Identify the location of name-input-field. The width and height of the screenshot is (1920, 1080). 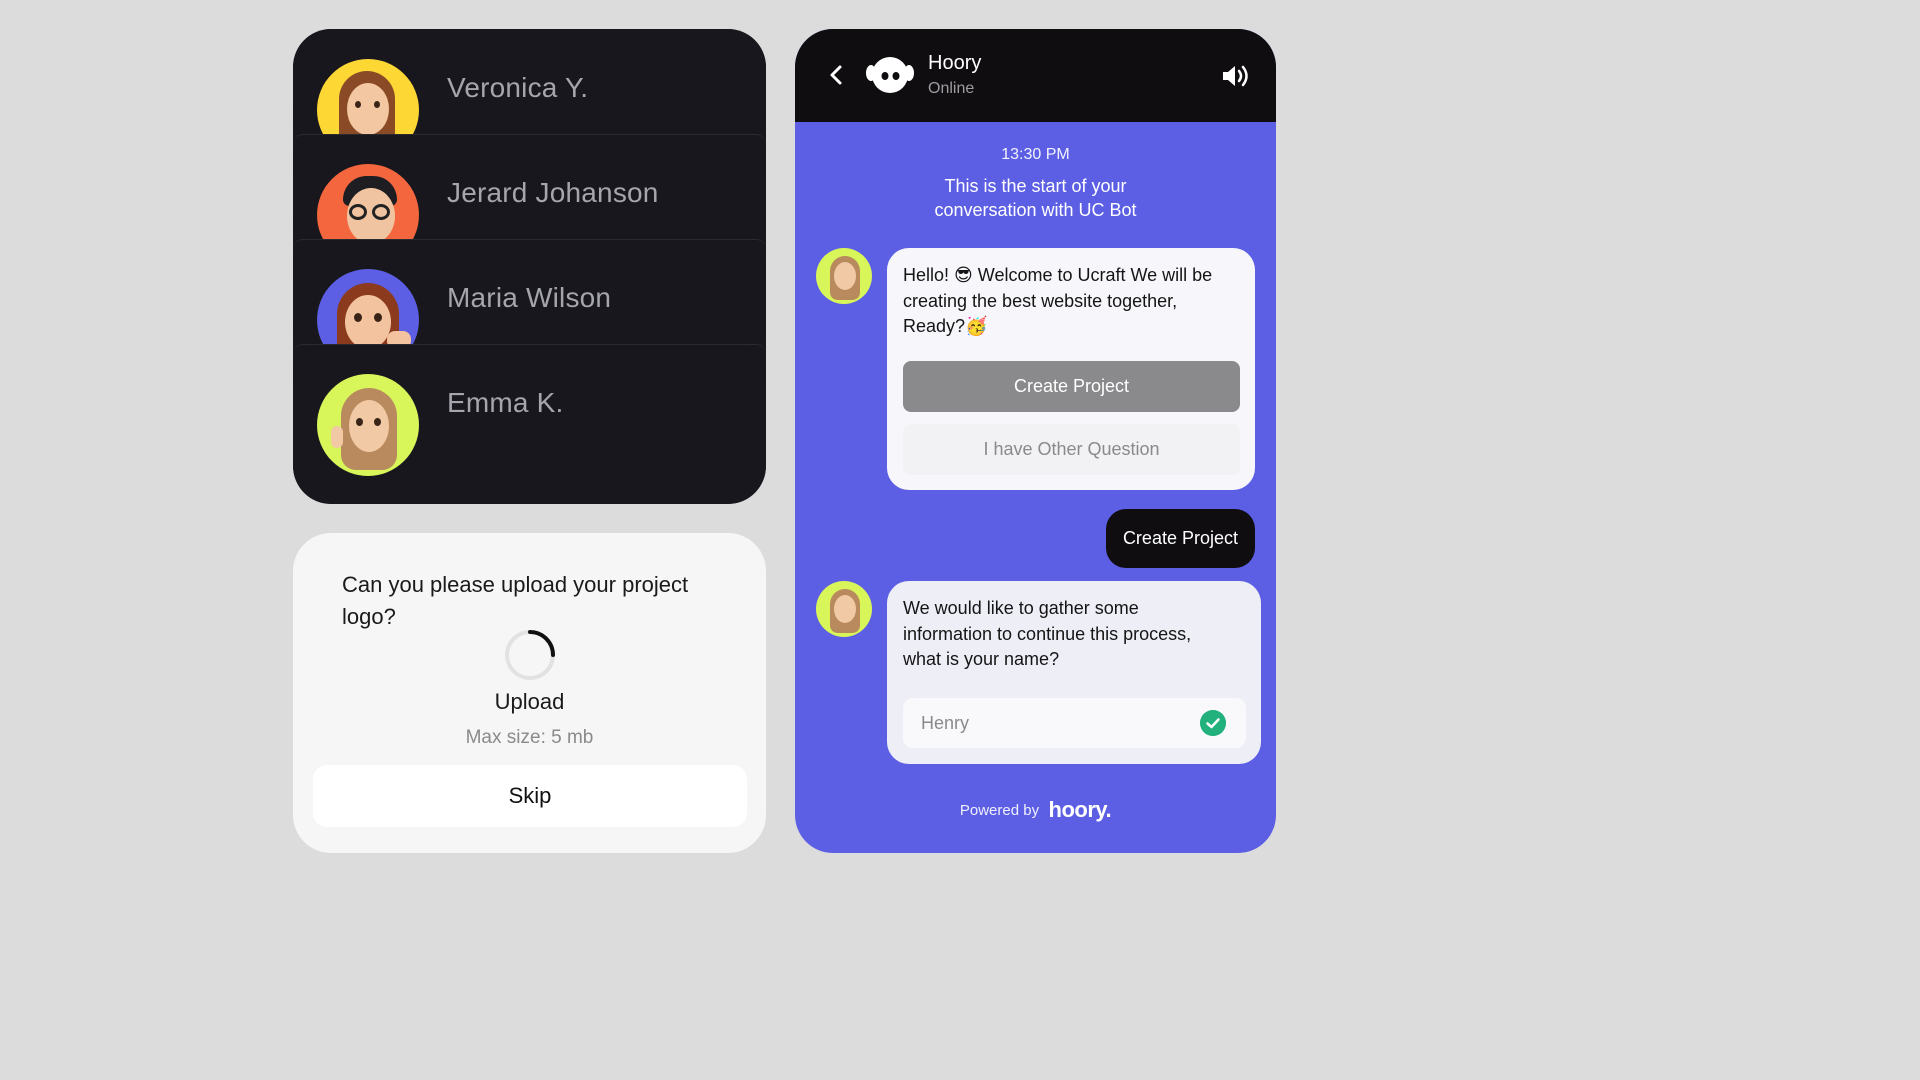
(1074, 723).